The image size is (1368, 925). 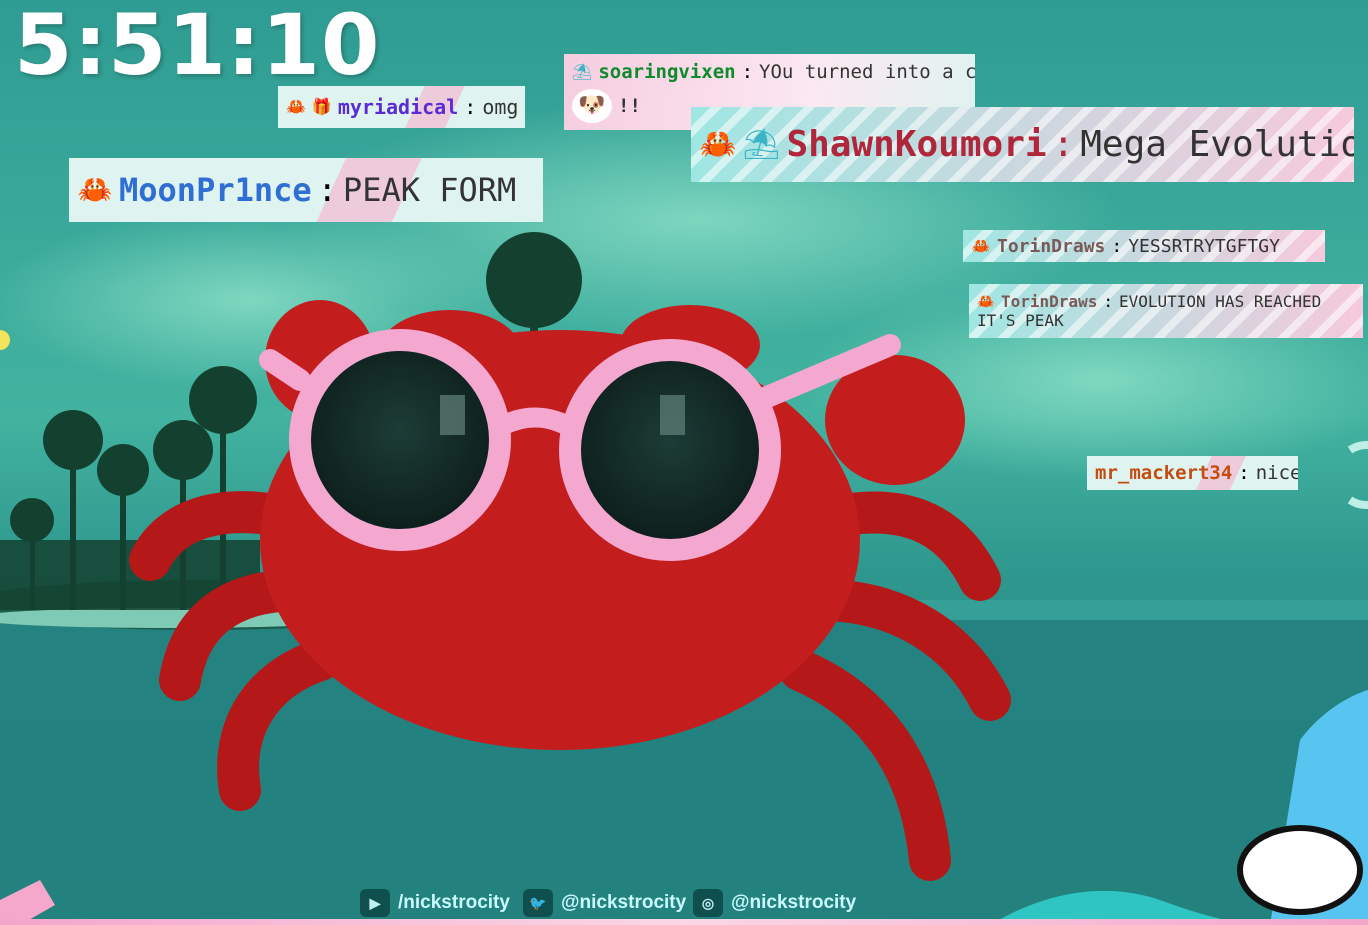 What do you see at coordinates (215, 190) in the screenshot?
I see `chat-username: MoonPr1nce` at bounding box center [215, 190].